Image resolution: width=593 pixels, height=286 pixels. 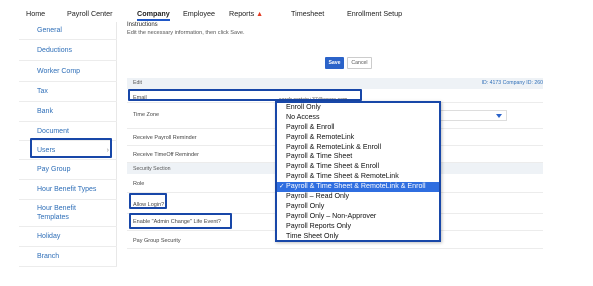 What do you see at coordinates (137, 83) in the screenshot?
I see `edit-label: Edit` at bounding box center [137, 83].